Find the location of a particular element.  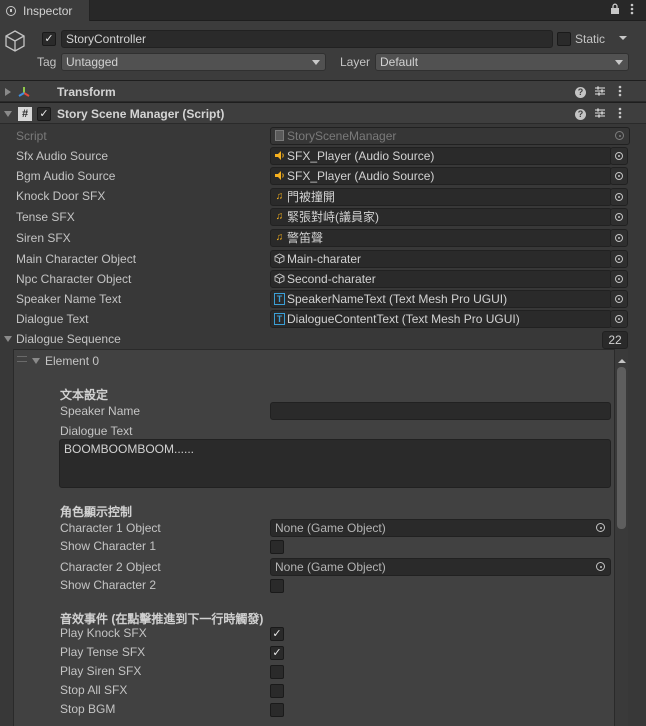

play-tense-sfx-label: Play Tense SFX is located at coordinates (103, 652).